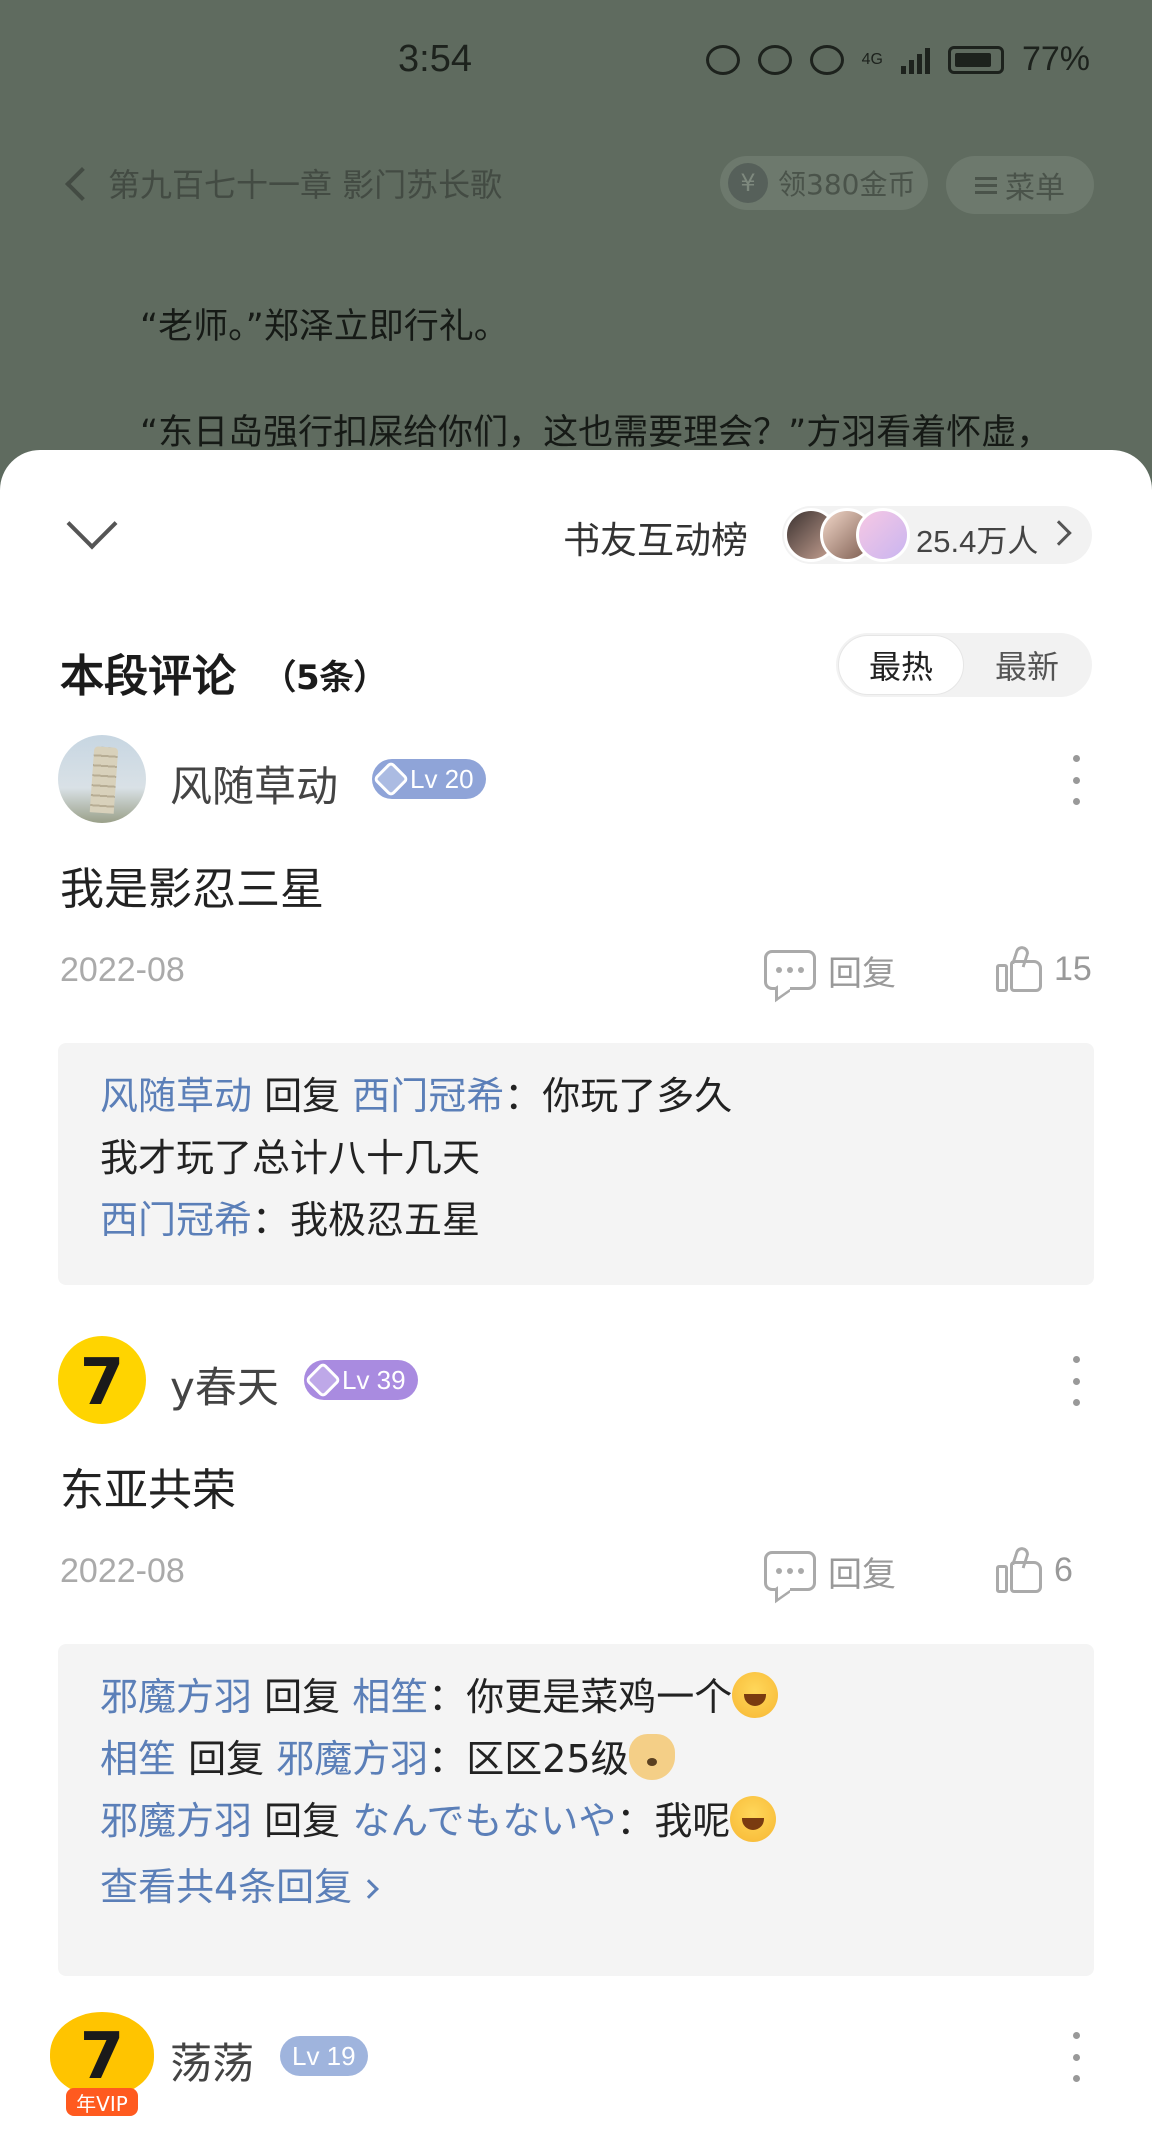 The width and height of the screenshot is (1152, 2134). What do you see at coordinates (391, 779) in the screenshot?
I see `diamond-icon` at bounding box center [391, 779].